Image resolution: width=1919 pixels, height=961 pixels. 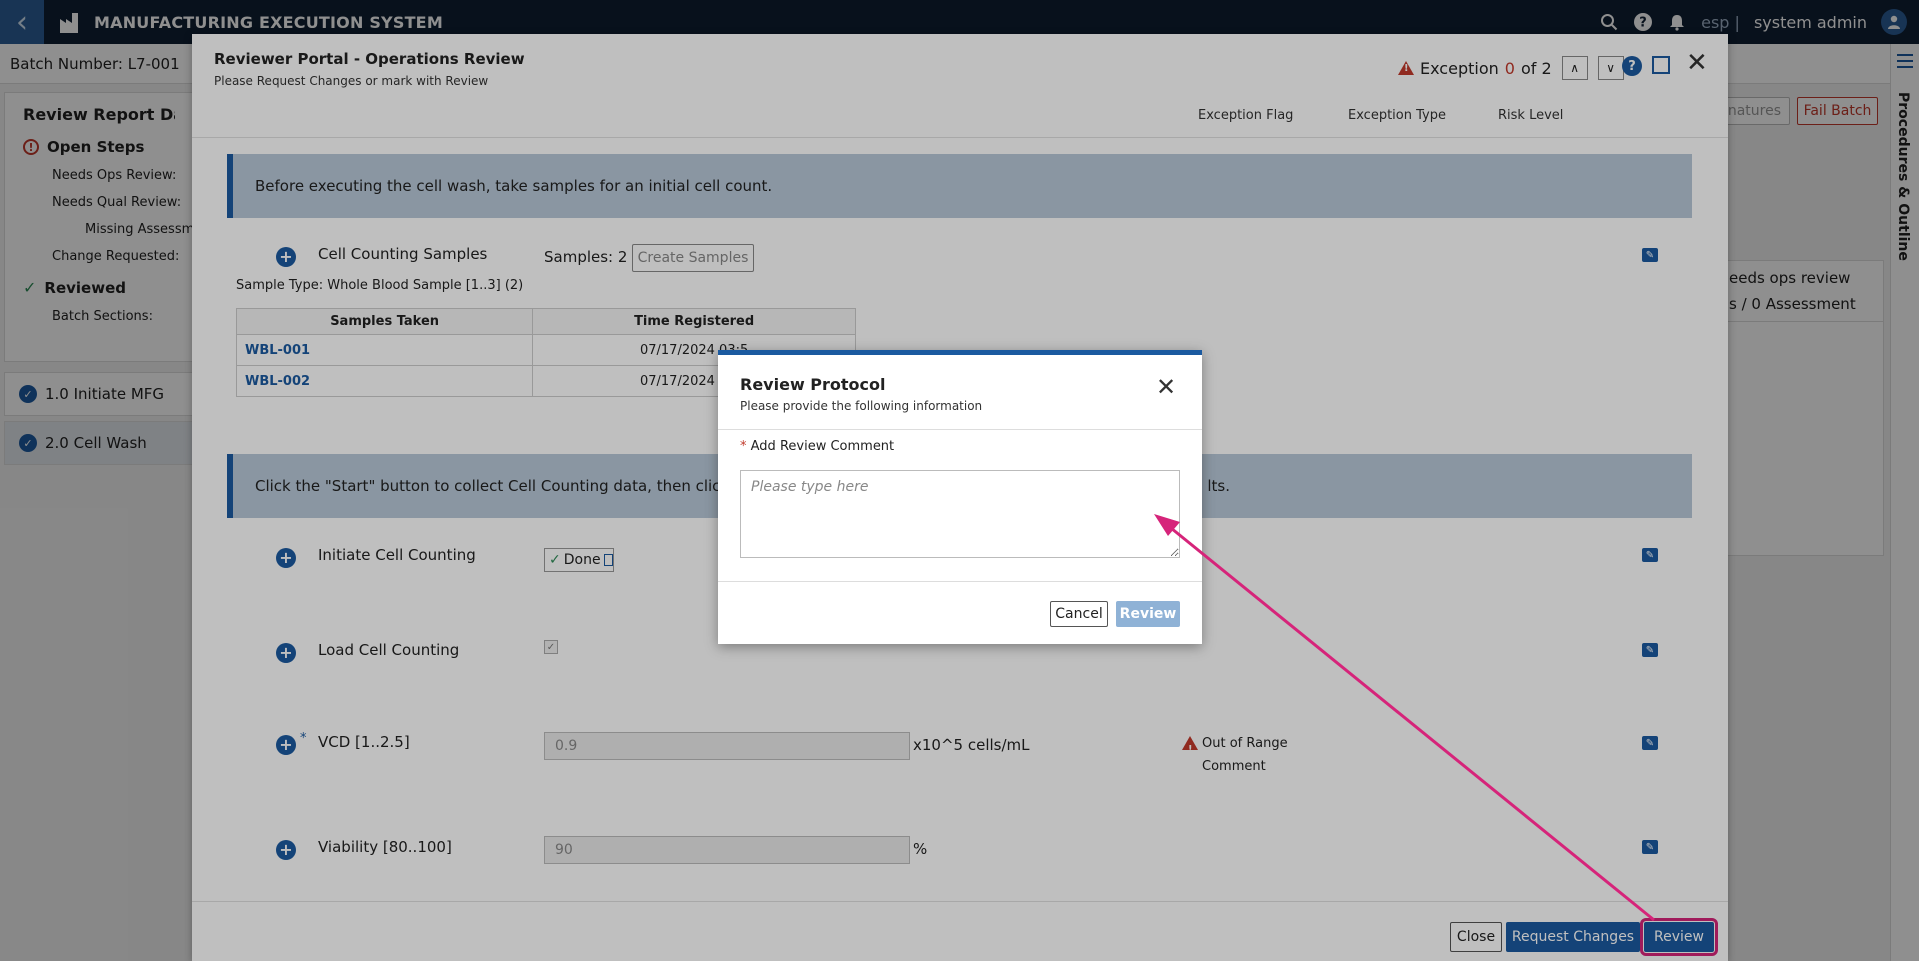 What do you see at coordinates (813, 384) in the screenshot?
I see `dialog-title: Review Protocol` at bounding box center [813, 384].